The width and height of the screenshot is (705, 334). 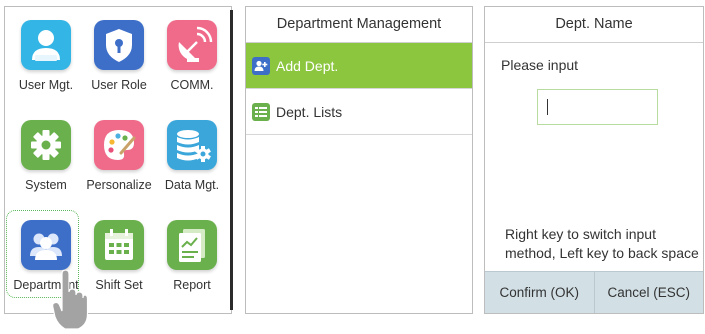 I want to click on menu-item-label: Add Dept., so click(x=307, y=65).